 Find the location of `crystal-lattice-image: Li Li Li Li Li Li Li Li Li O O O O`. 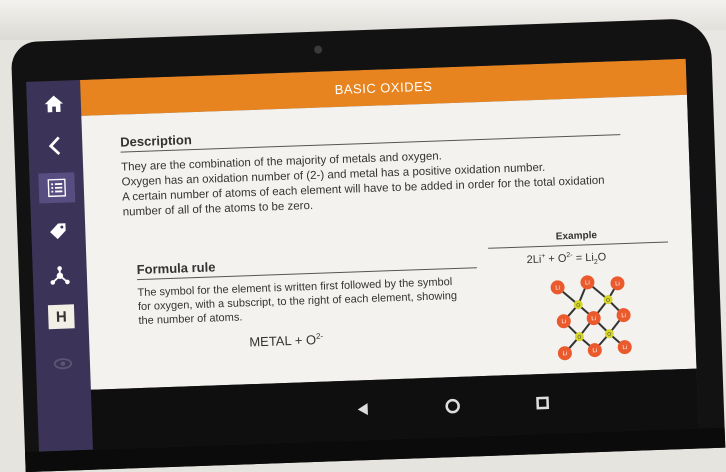

crystal-lattice-image: Li Li Li Li Li Li Li Li Li O O O O is located at coordinates (603, 319).